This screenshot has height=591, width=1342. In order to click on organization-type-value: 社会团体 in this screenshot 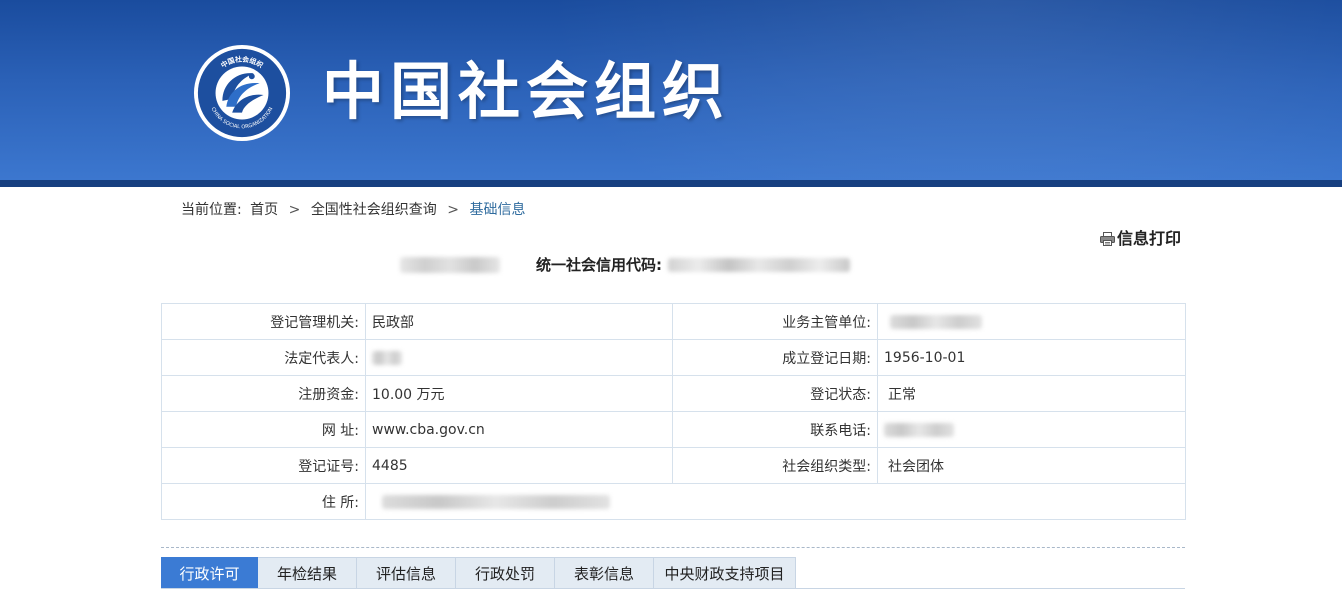, I will do `click(1031, 465)`.